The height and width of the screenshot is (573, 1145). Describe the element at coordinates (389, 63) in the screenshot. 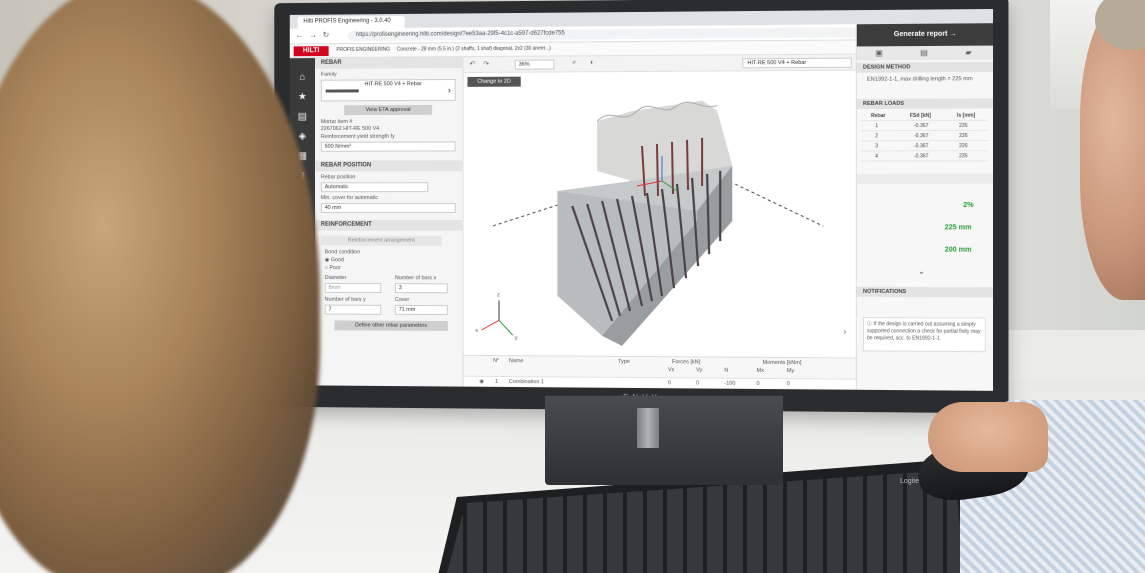

I see `rebar-section-header: REBAR` at that location.